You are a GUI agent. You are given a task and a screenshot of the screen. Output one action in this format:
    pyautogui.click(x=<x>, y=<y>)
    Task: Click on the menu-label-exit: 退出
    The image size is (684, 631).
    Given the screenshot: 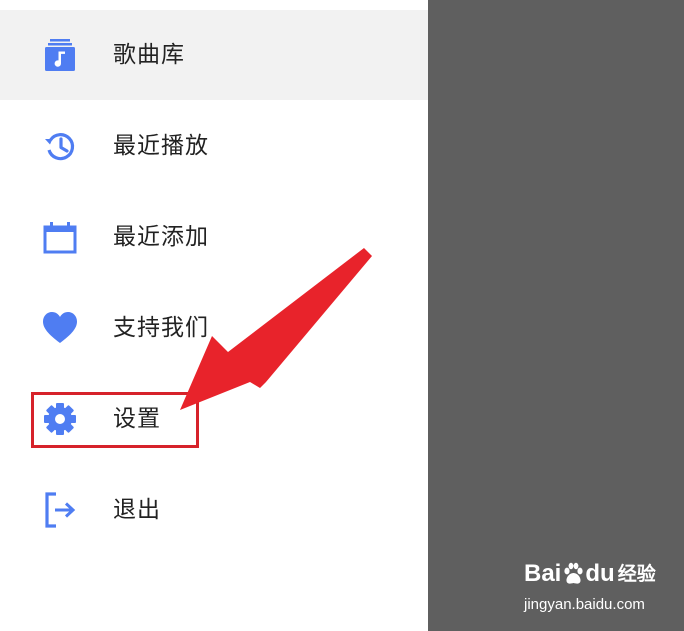 What is the action you would take?
    pyautogui.click(x=137, y=509)
    